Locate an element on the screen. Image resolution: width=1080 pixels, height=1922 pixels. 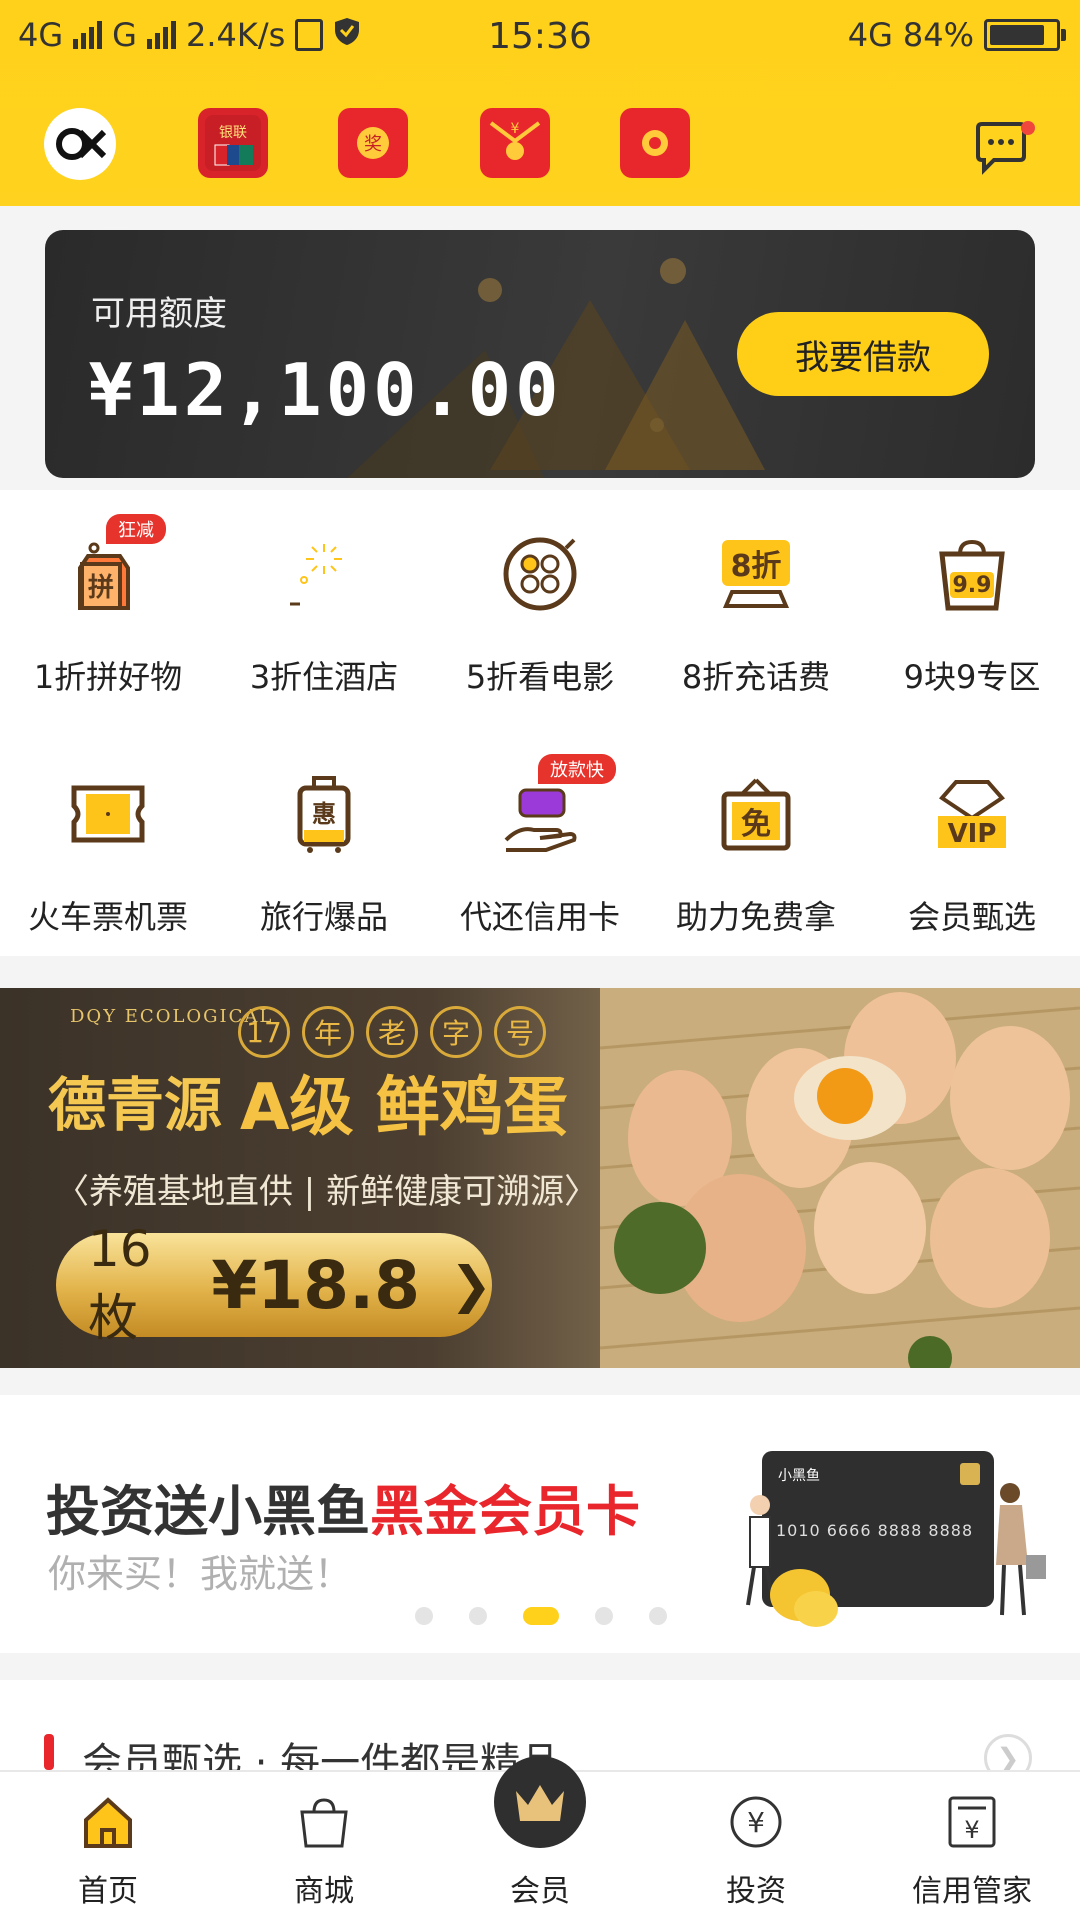
product-subtitle: 〈养殖基地直供 | 新鲜健康可溯源〉 is located at coordinates (327, 1192).